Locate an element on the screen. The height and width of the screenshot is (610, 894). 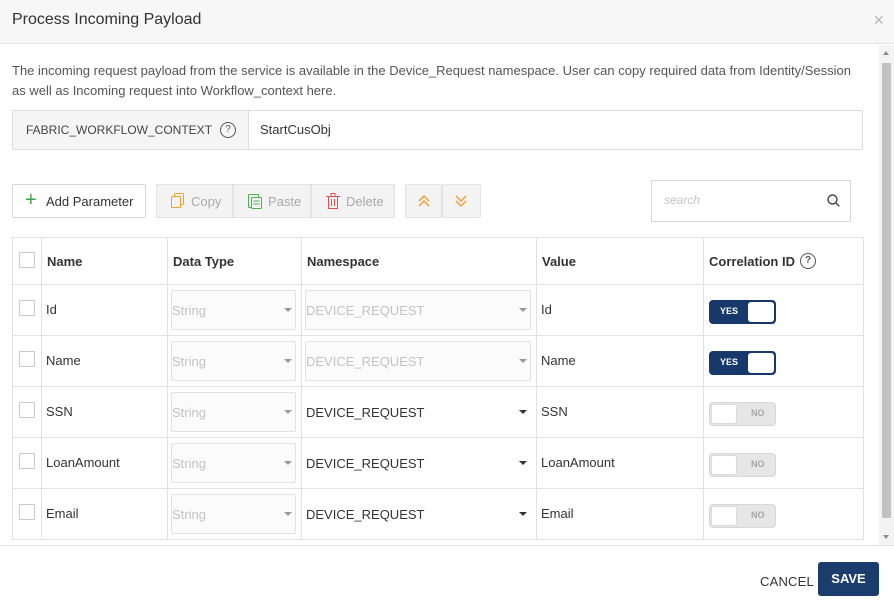
value-cell: Name is located at coordinates (620, 361).